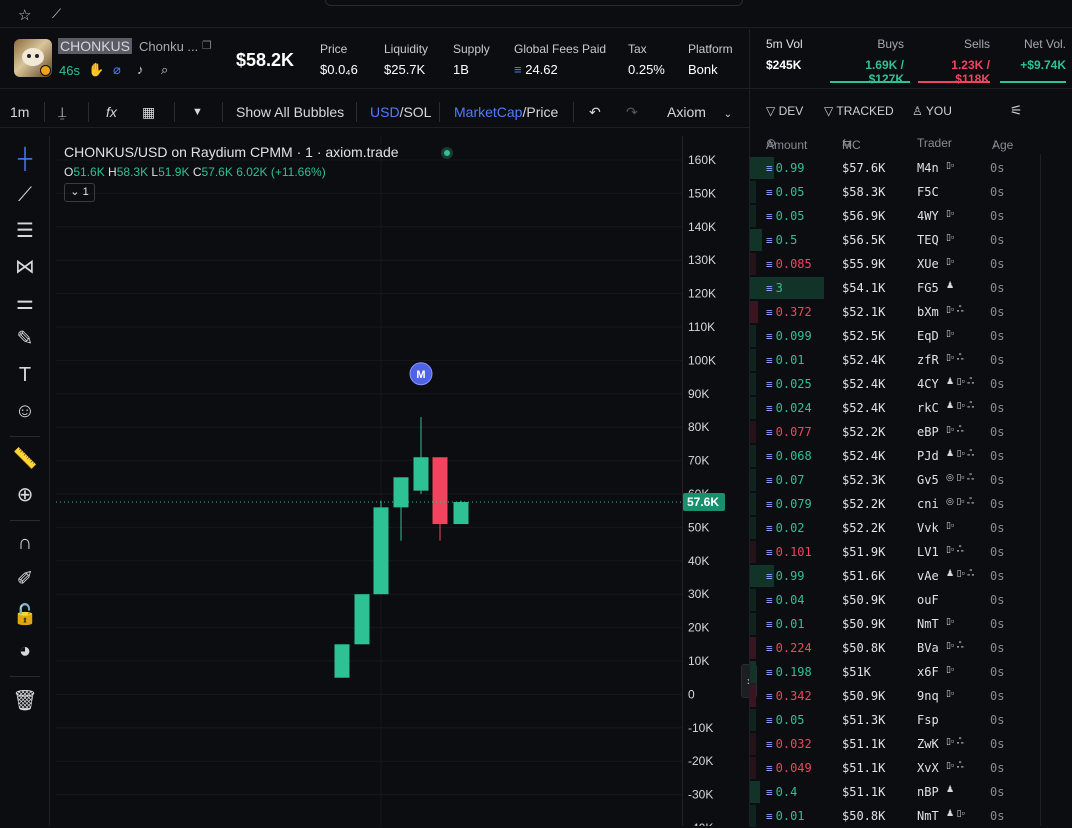 The height and width of the screenshot is (828, 1072). What do you see at coordinates (1040, 490) in the screenshot?
I see `trades-scrollbar` at bounding box center [1040, 490].